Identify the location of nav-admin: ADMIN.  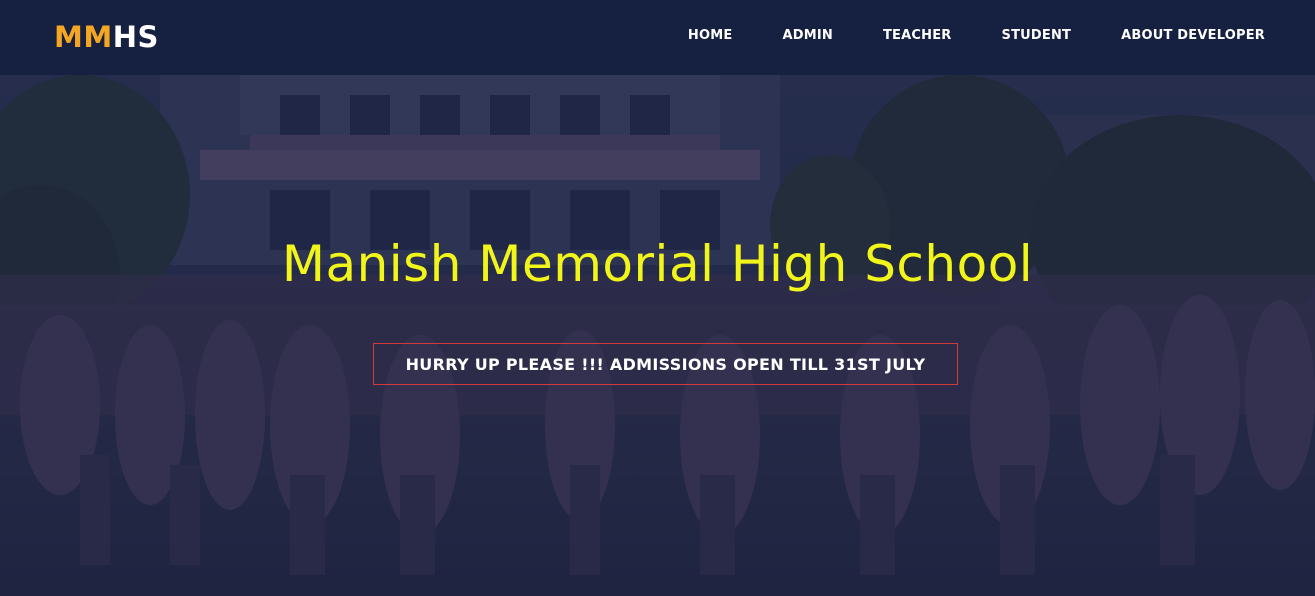
(807, 36).